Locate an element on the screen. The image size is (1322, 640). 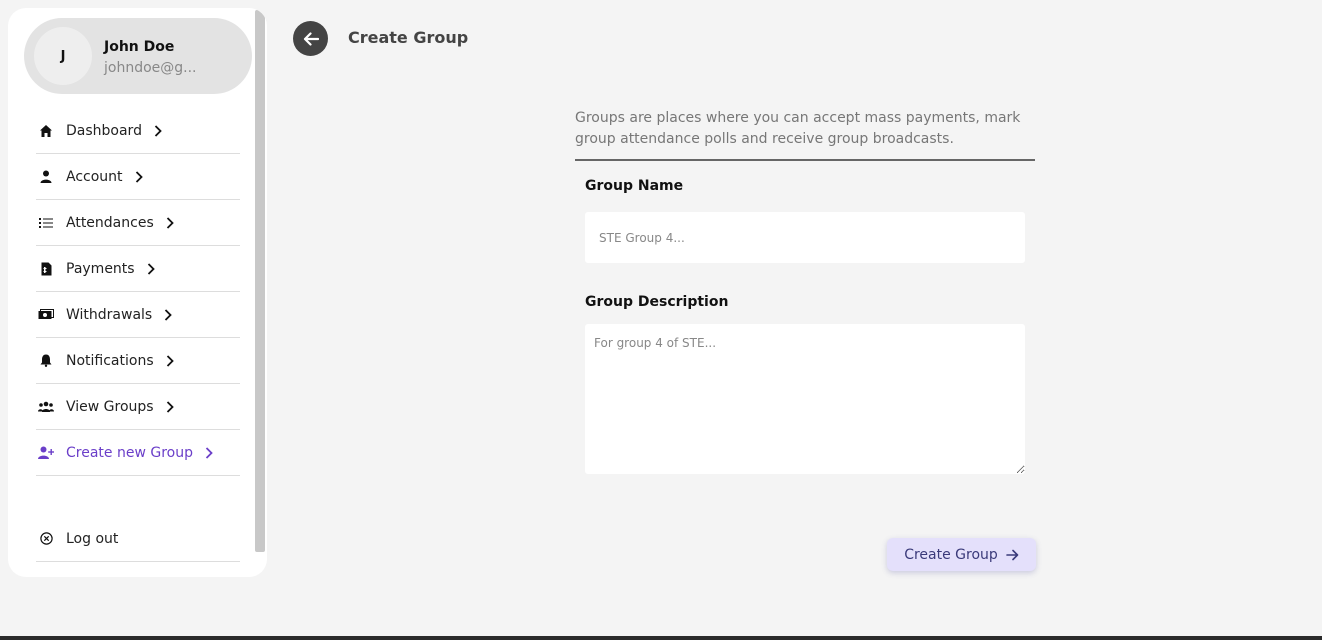
profile-name: John Doe is located at coordinates (139, 47).